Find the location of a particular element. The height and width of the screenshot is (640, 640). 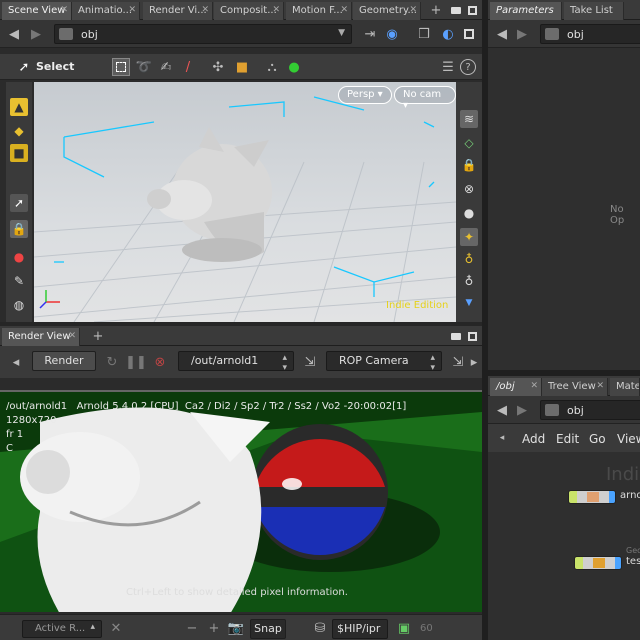

persp-menu: Persp ▾ is located at coordinates (365, 95).